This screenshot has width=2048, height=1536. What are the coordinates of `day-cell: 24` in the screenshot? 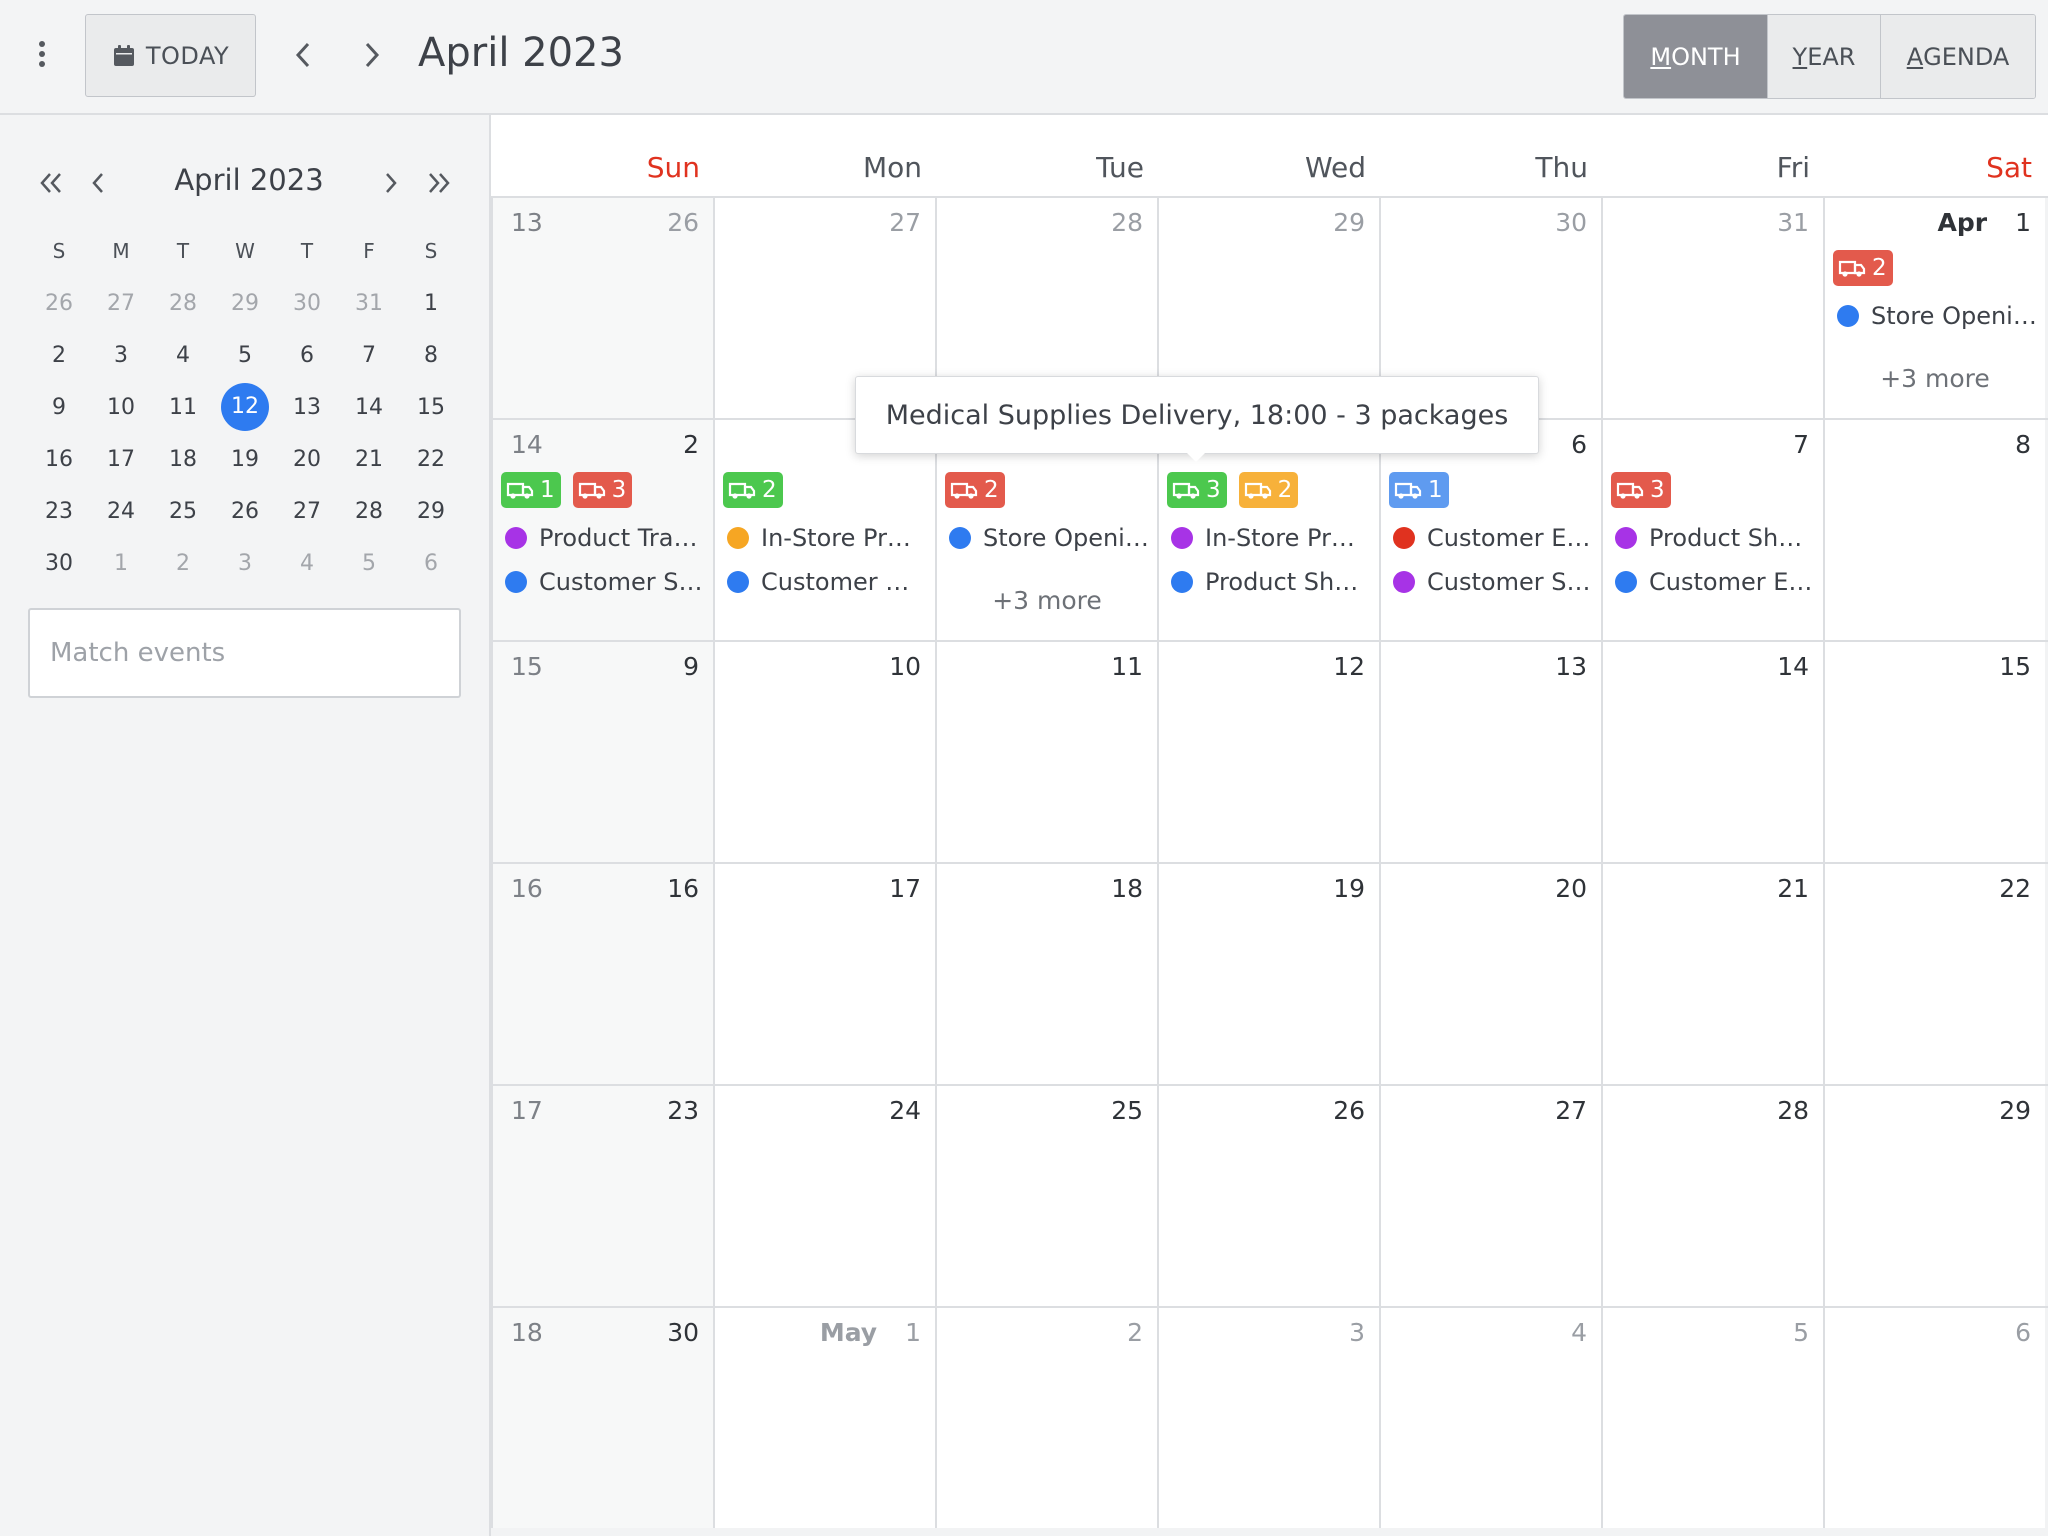 It's located at (824, 1196).